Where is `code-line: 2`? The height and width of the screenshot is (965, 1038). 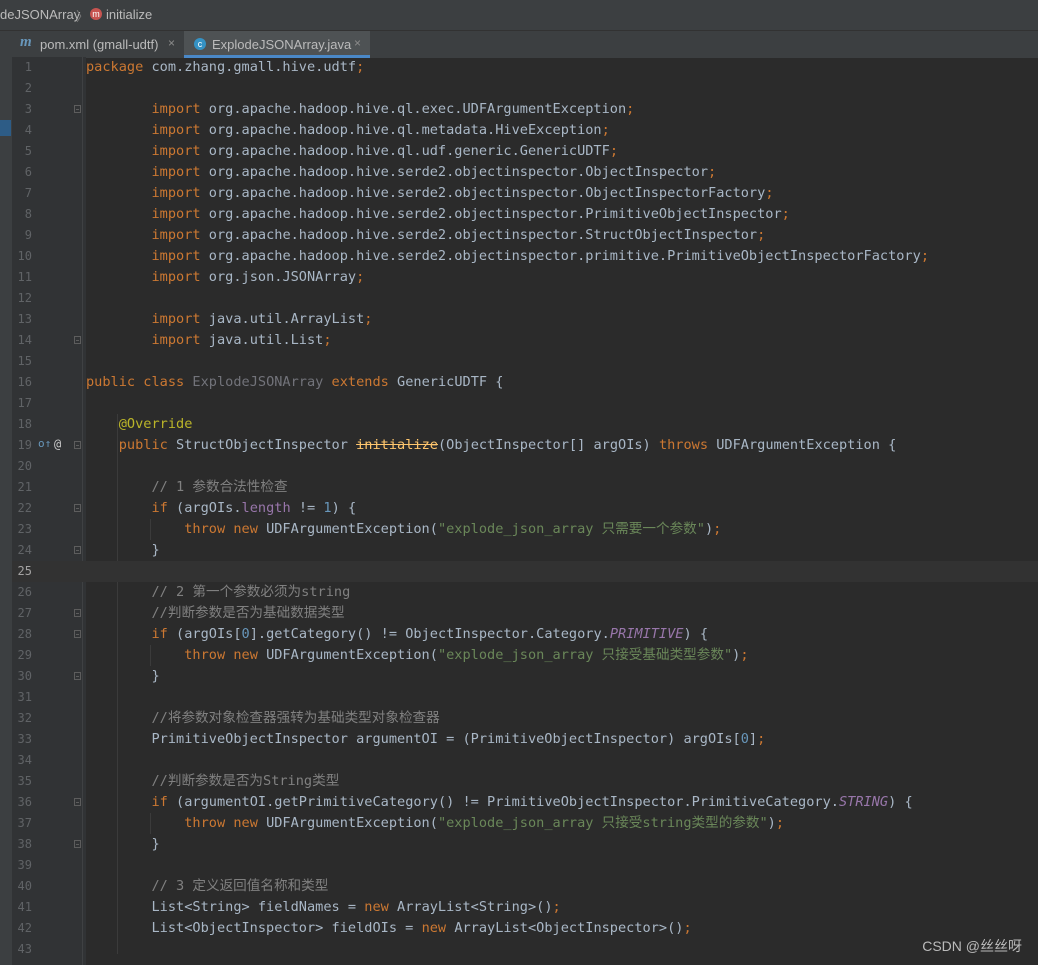 code-line: 2 is located at coordinates (28, 88).